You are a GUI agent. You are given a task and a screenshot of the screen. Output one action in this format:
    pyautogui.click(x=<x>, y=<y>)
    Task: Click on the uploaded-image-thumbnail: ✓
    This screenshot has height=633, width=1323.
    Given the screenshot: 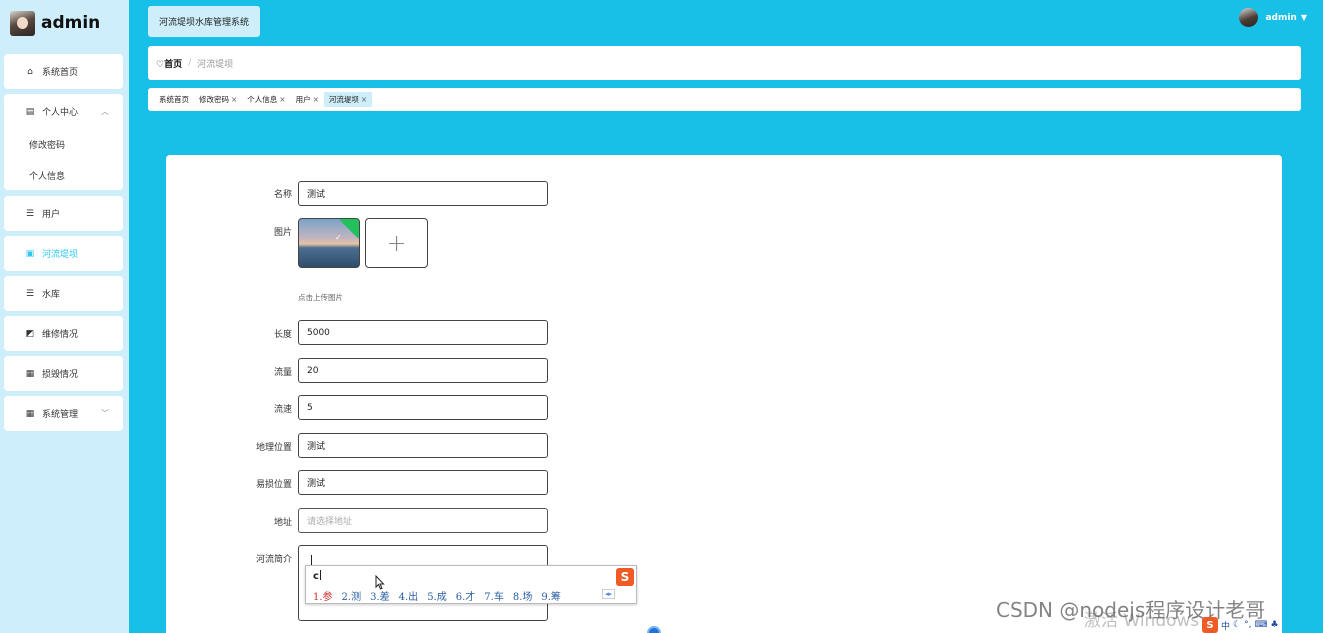 What is the action you would take?
    pyautogui.click(x=329, y=243)
    